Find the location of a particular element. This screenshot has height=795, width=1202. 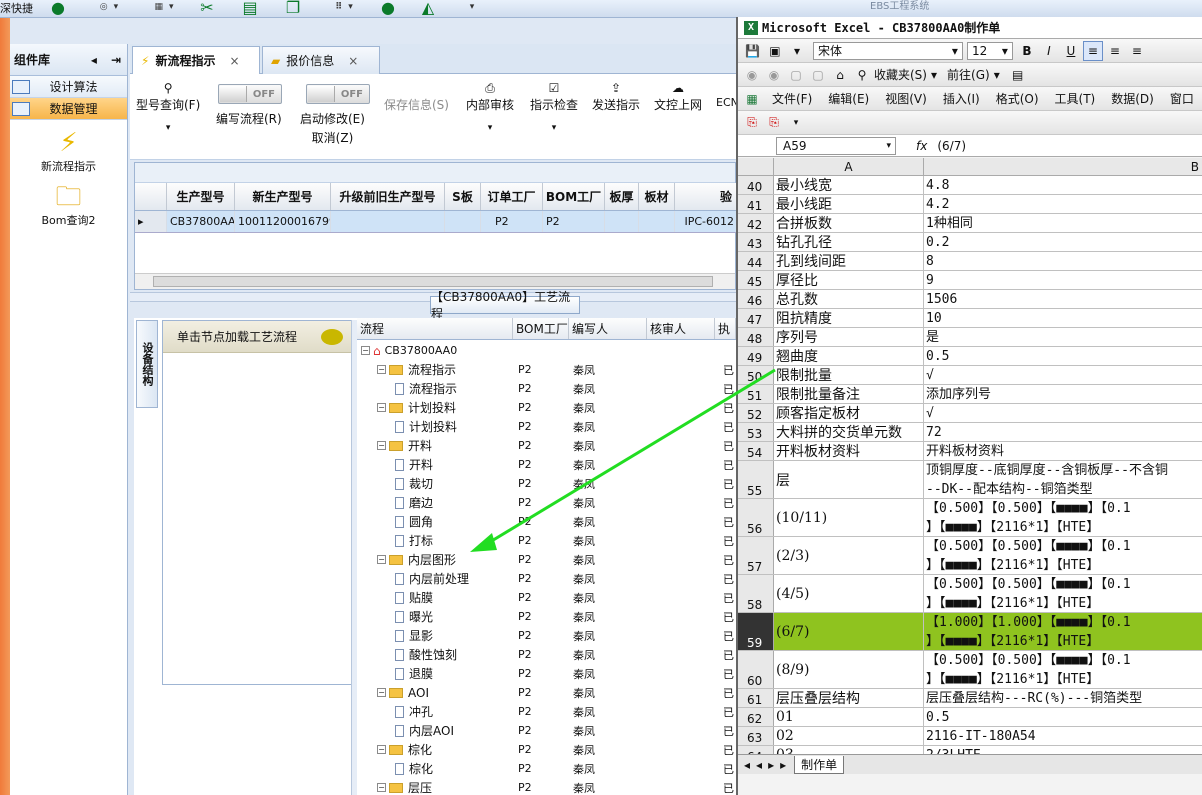

write-flow-toggle: OFF is located at coordinates (250, 94).